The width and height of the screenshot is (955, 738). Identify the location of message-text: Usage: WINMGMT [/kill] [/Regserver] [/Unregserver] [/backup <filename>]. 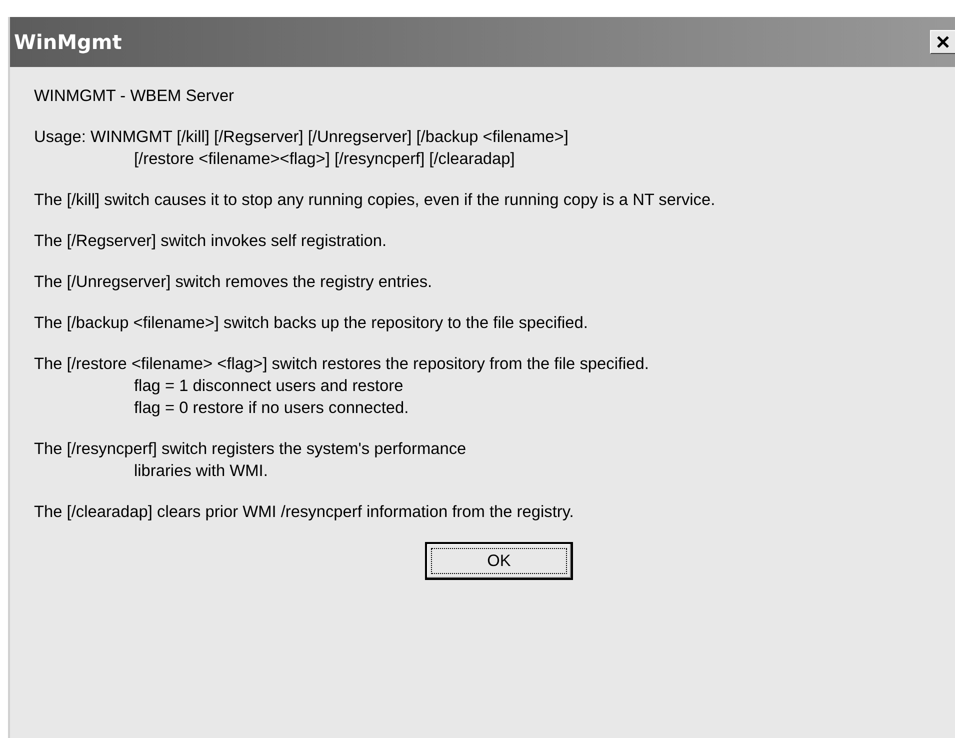
(302, 137).